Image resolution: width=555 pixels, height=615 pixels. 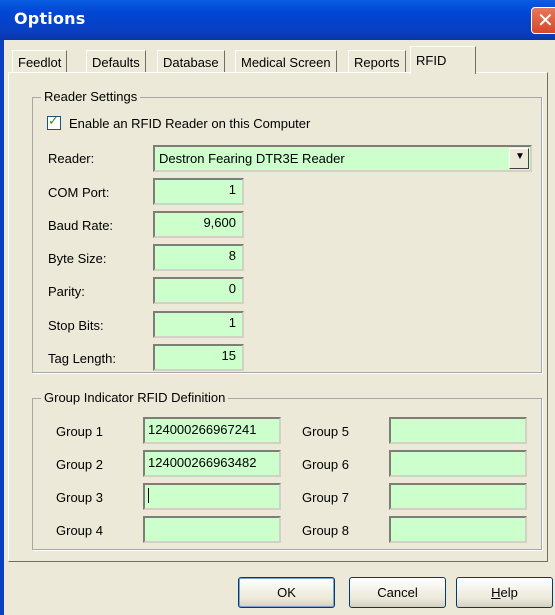 I want to click on title-bar: Options ✕, so click(x=277, y=20).